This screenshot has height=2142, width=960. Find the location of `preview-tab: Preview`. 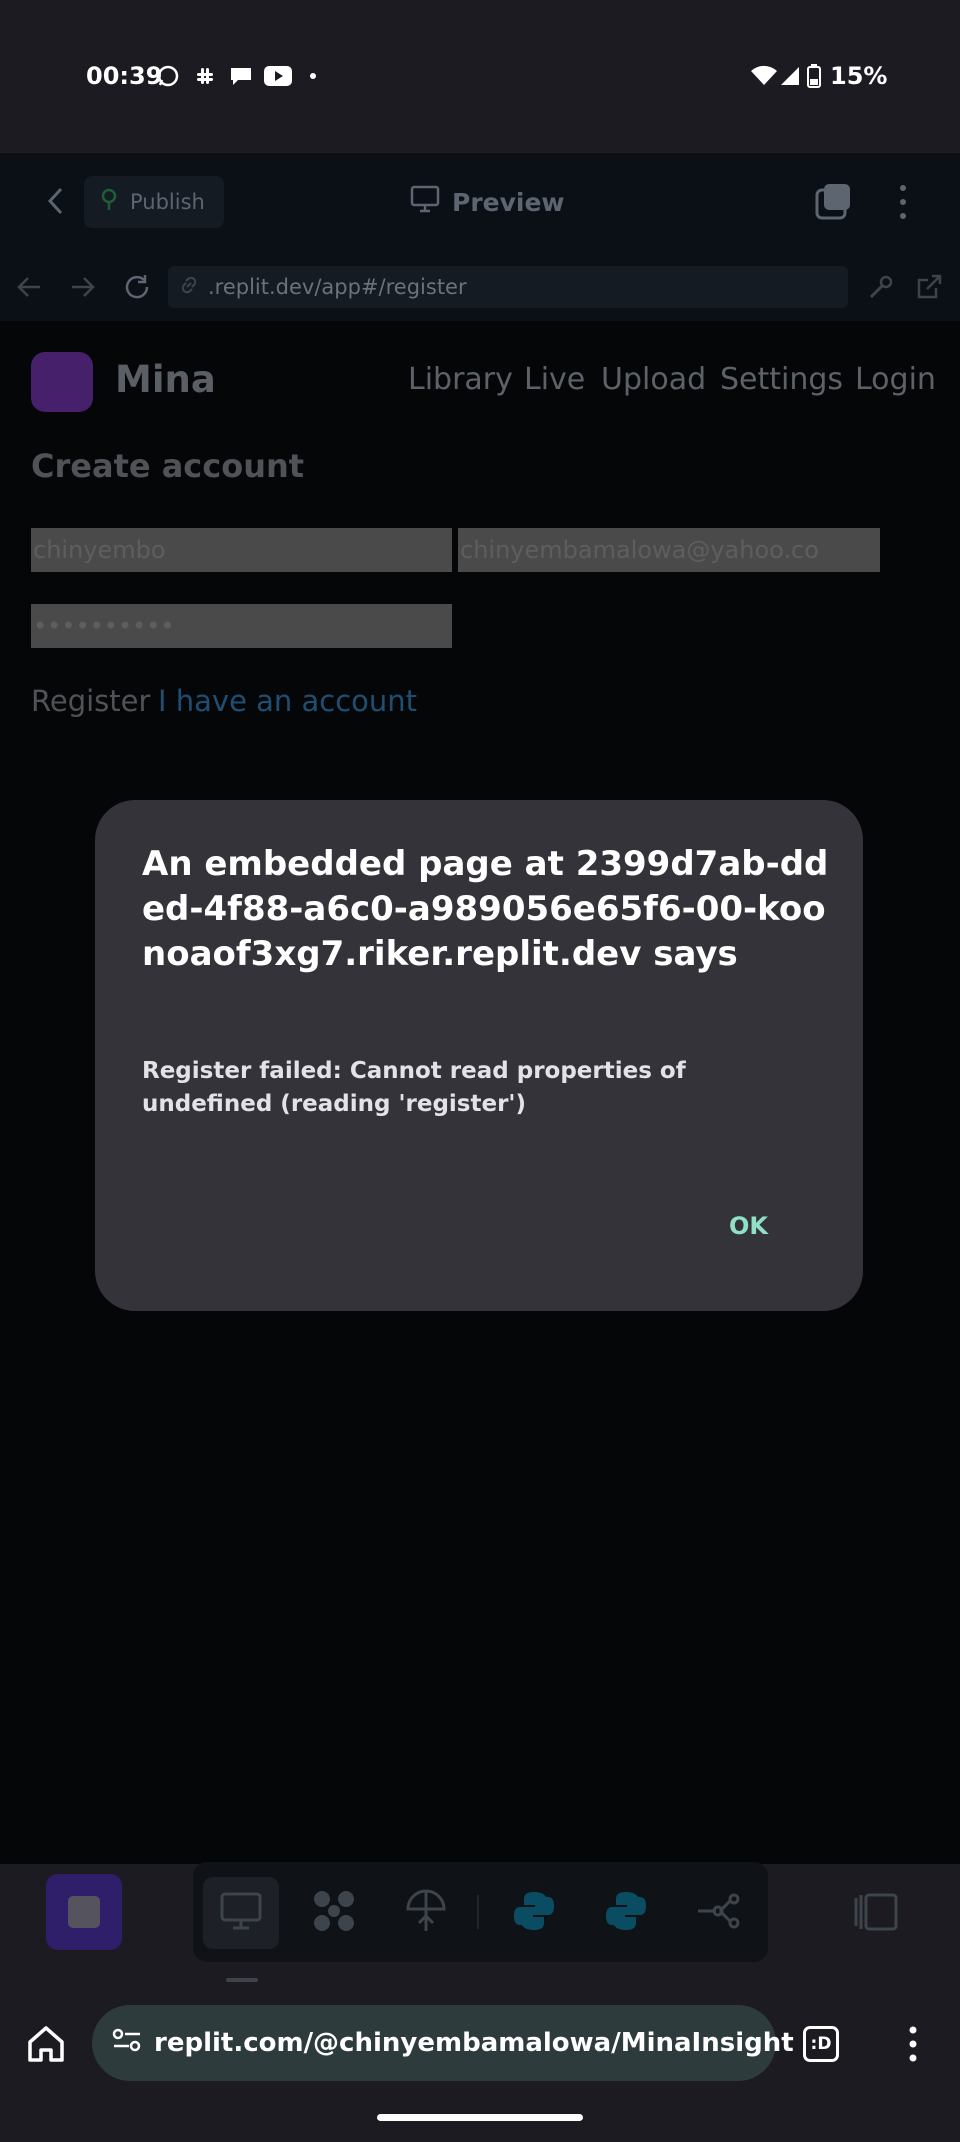

preview-tab: Preview is located at coordinates (487, 202).